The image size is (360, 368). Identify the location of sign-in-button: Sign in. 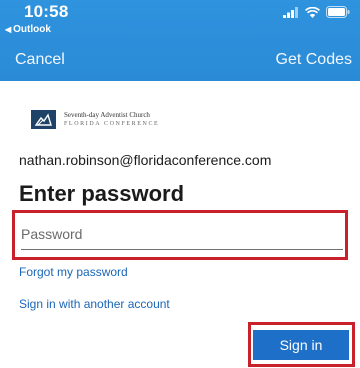
(301, 345).